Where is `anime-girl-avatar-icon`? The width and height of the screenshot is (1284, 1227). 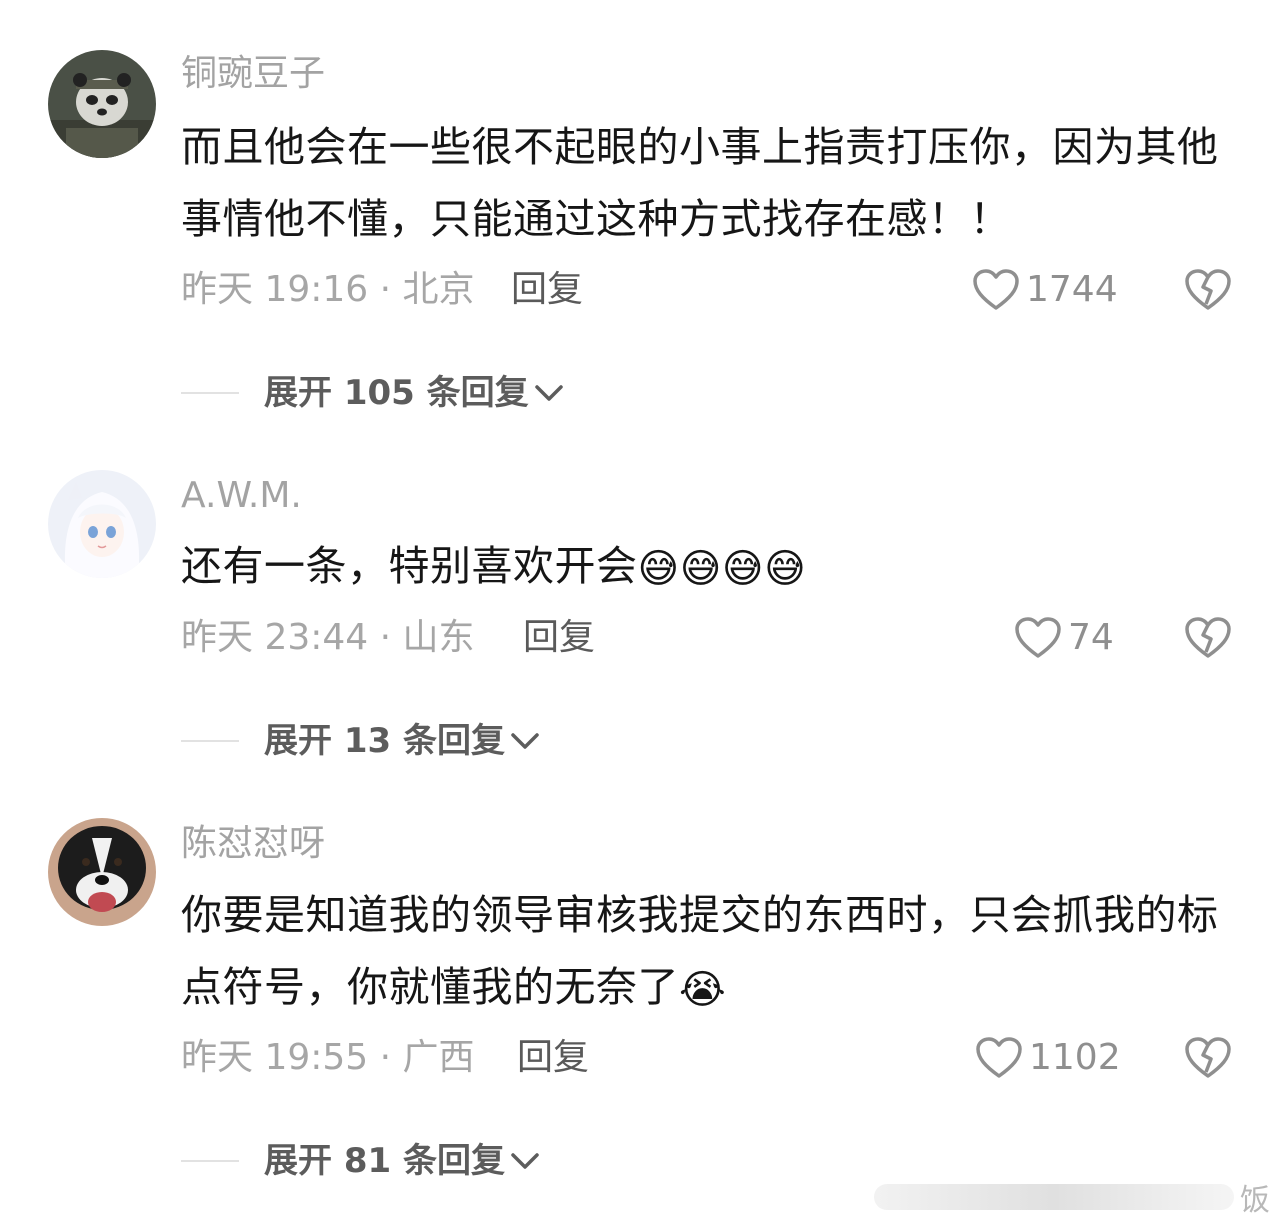
anime-girl-avatar-icon is located at coordinates (102, 524).